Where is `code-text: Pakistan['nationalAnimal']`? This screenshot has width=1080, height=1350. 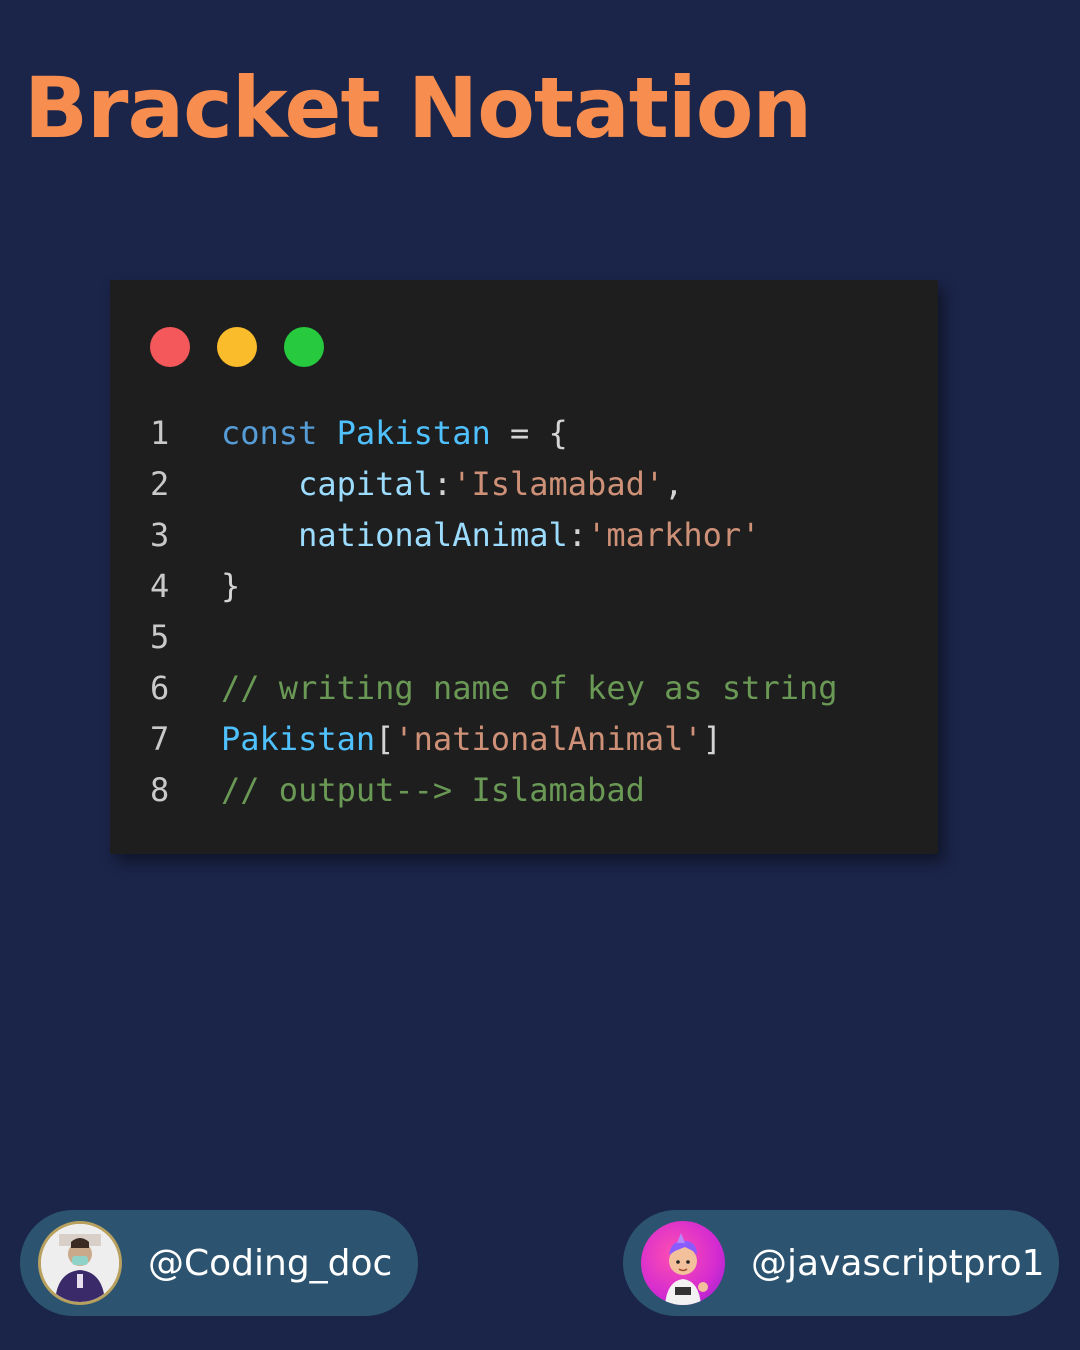 code-text: Pakistan['nationalAnimal'] is located at coordinates (471, 739).